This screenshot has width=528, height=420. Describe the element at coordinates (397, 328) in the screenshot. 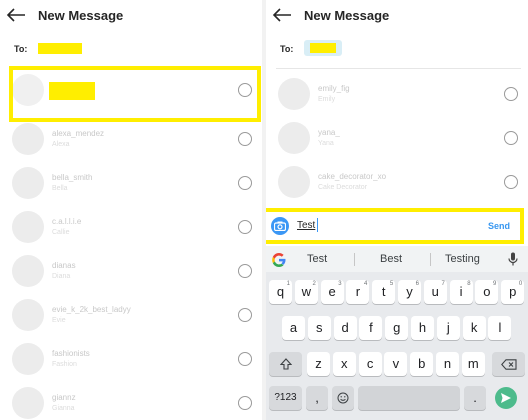

I see `key-g: g` at that location.